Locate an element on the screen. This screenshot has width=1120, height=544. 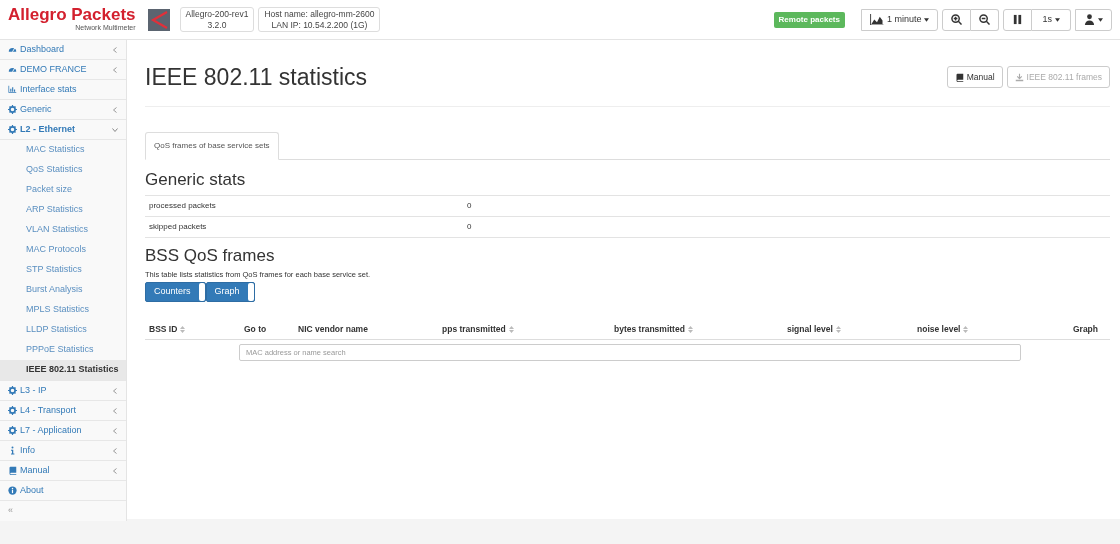
column-header: signal level is located at coordinates (852, 329).